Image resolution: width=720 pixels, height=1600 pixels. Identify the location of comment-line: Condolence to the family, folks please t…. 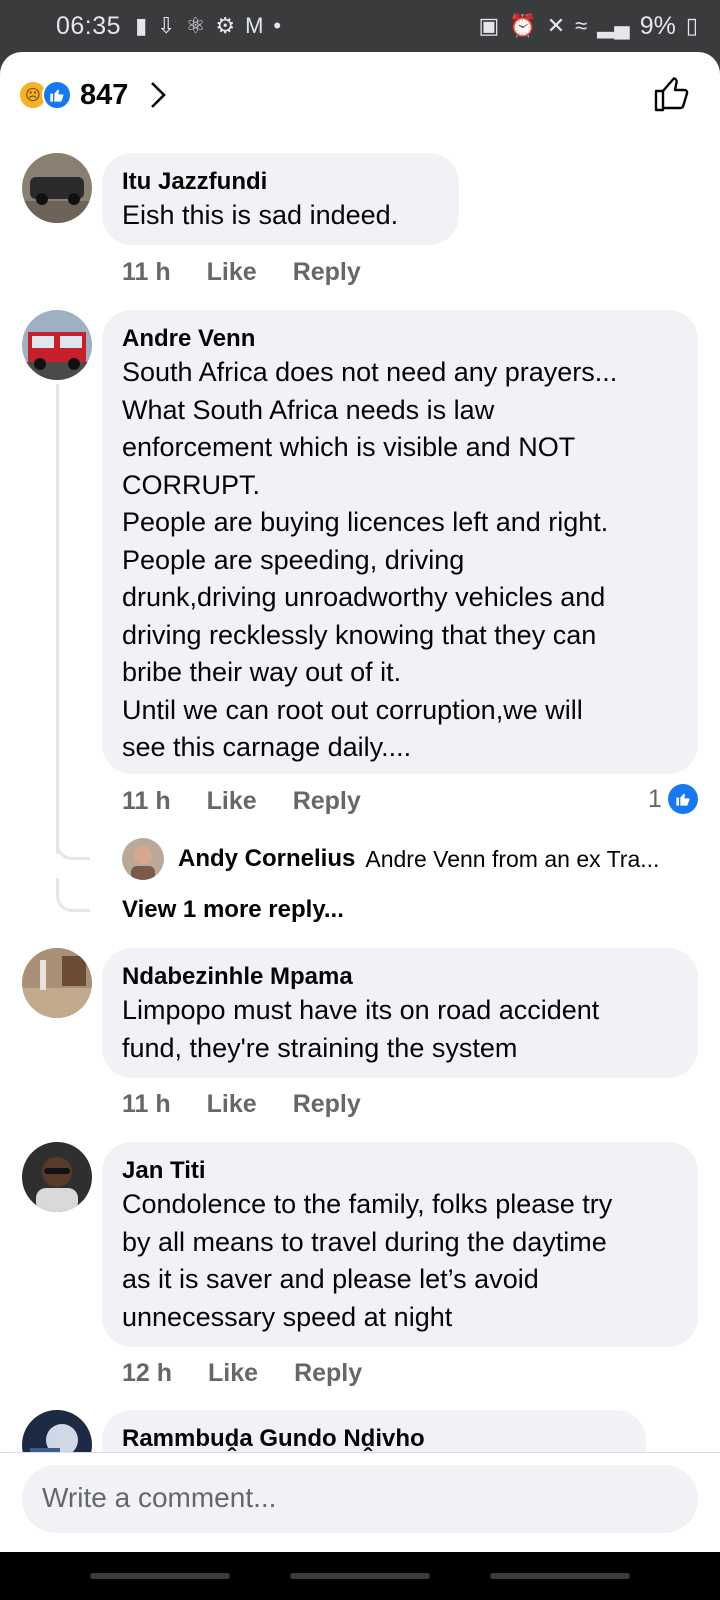
(367, 1204).